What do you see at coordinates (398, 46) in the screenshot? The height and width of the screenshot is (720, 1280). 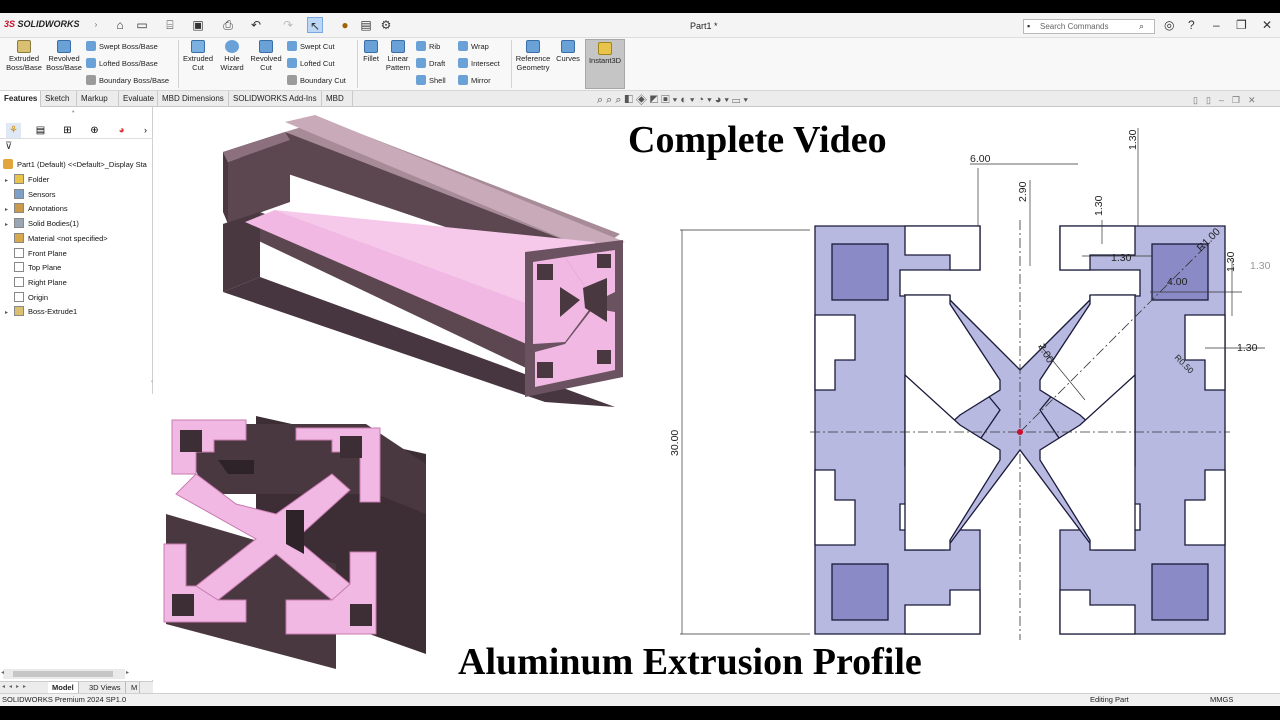 I see `linear-pattern-icon` at bounding box center [398, 46].